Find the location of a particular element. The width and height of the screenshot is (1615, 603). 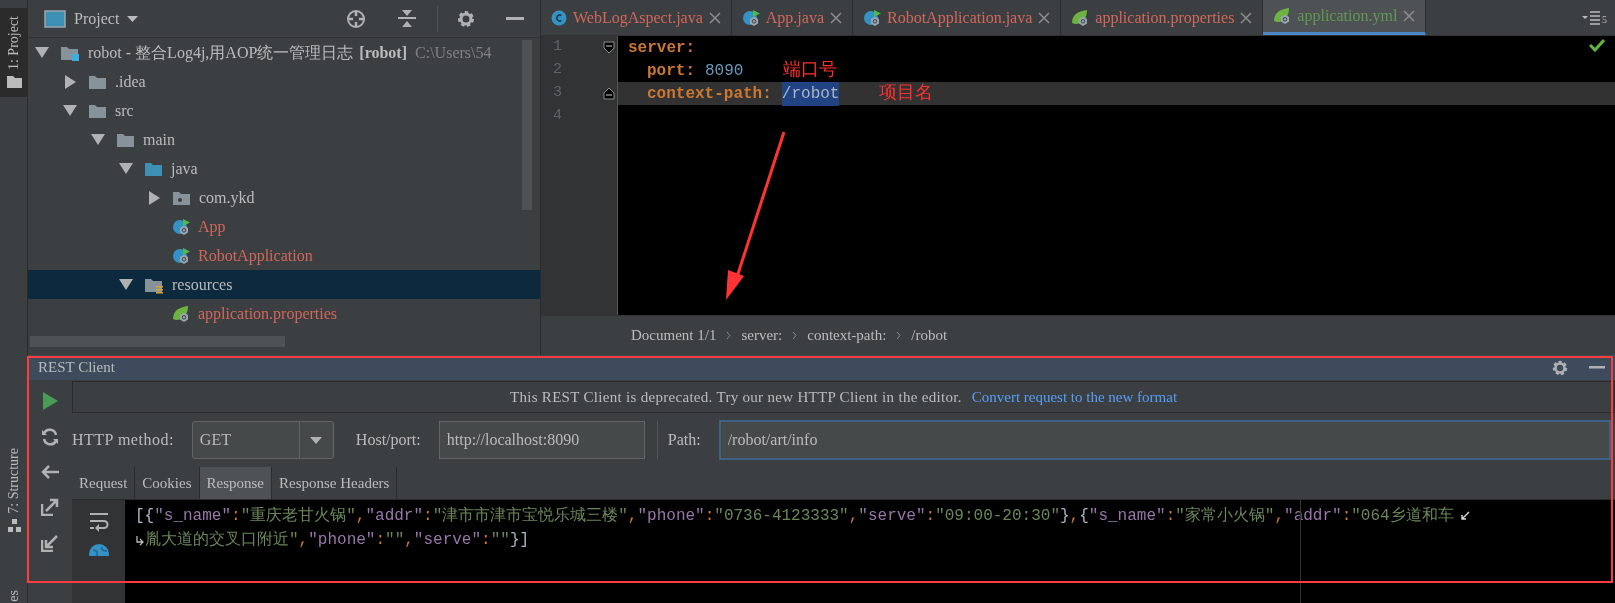

annotation-text: 端口号 is located at coordinates (810, 70).